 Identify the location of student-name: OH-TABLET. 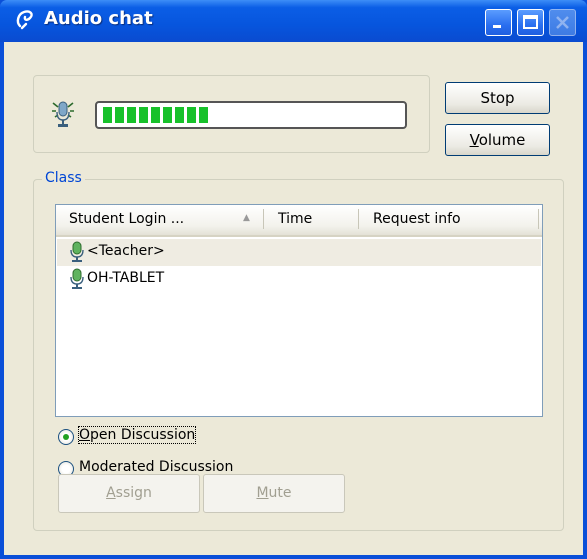
(126, 278).